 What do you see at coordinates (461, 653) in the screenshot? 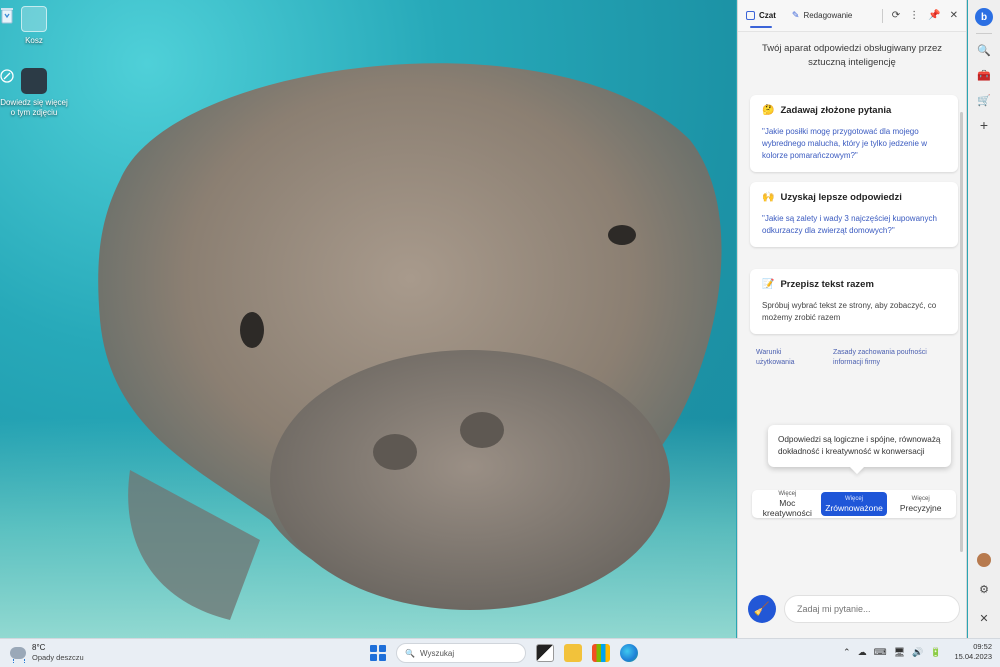
I see `taskbar-search: 🔍 Wyszukaj` at bounding box center [461, 653].